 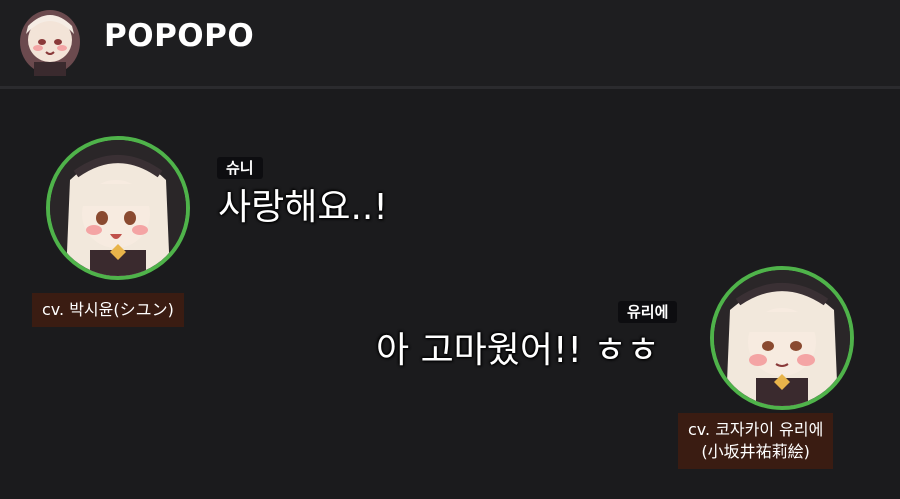 What do you see at coordinates (782, 338) in the screenshot?
I see `yurie-character-avatar-icon` at bounding box center [782, 338].